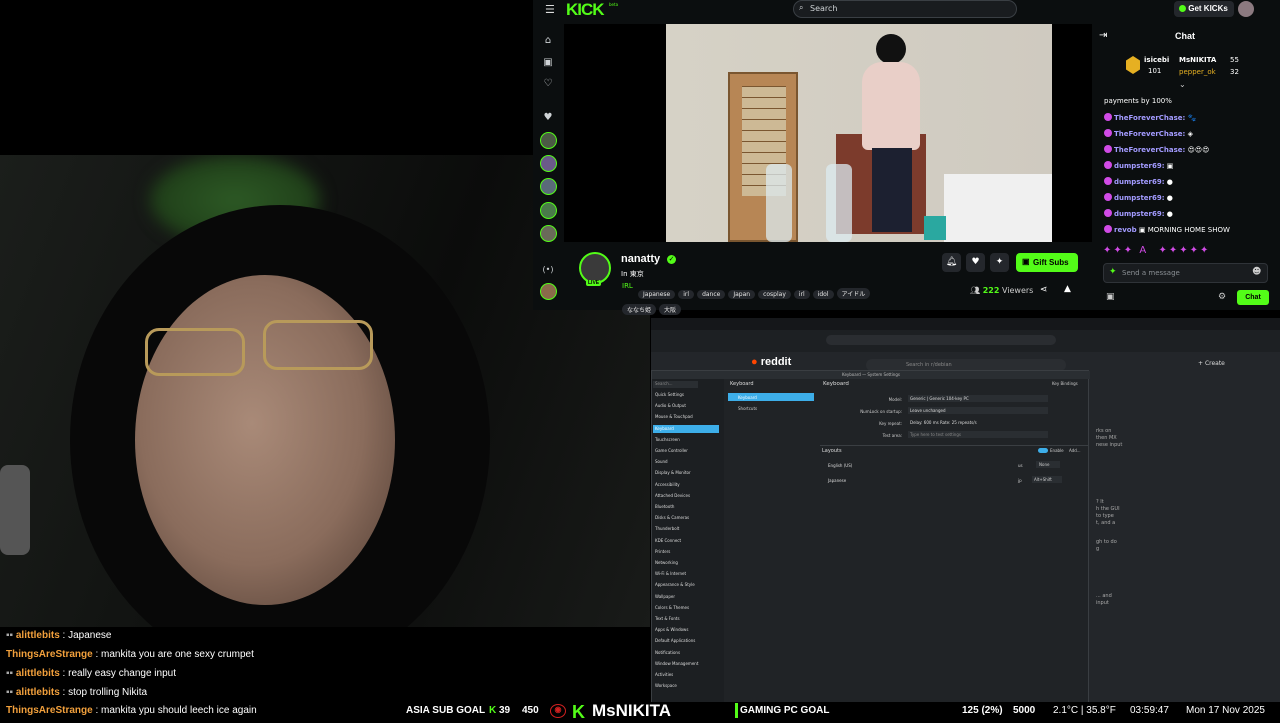 Image resolution: width=1280 pixels, height=723 pixels. I want to click on sidebar-item: KDE Connect, so click(686, 541).